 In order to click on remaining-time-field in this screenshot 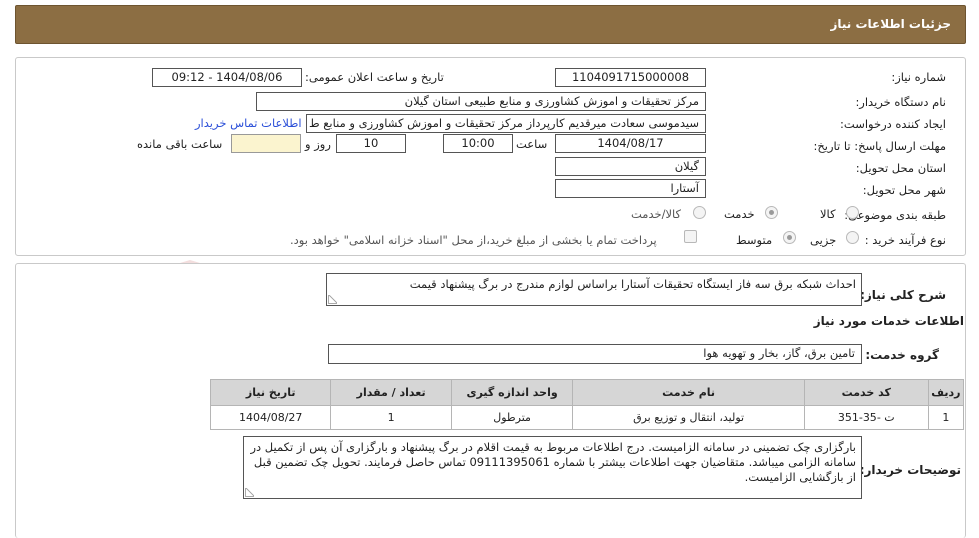, I will do `click(266, 143)`.